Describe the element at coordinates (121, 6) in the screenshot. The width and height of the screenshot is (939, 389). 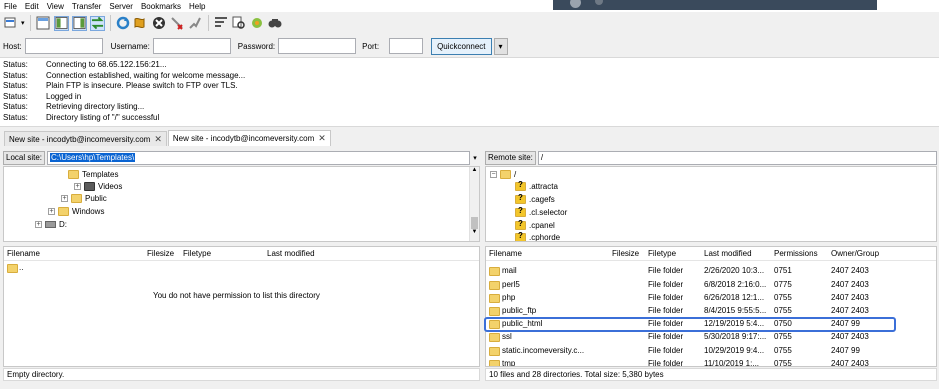
I see `menu-server: Server` at that location.